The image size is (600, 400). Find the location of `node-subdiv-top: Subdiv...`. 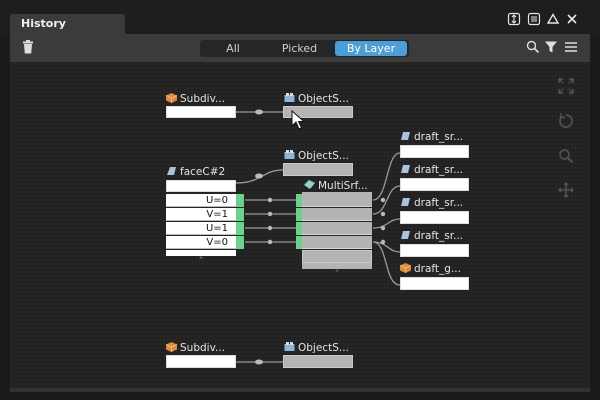

node-subdiv-top: Subdiv... is located at coordinates (195, 99).